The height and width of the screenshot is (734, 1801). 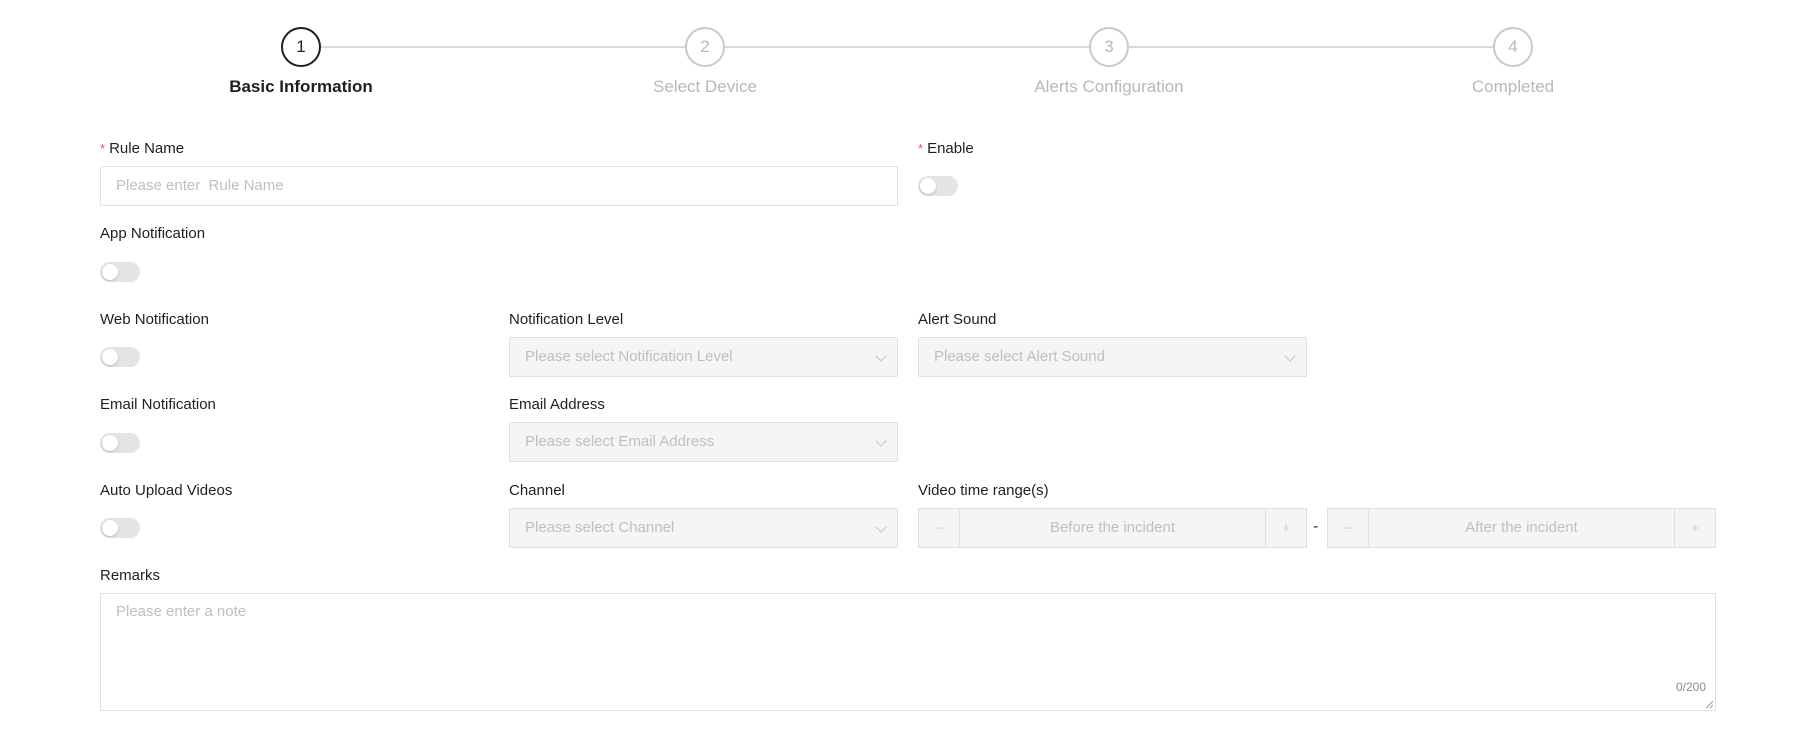 I want to click on enable-label: * Enable, so click(x=946, y=149).